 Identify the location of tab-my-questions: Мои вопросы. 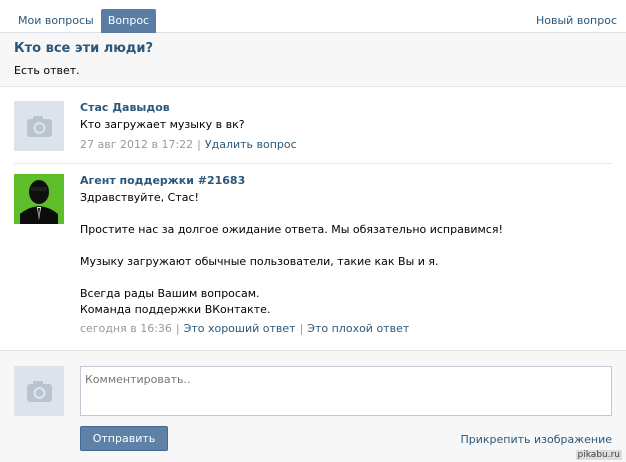
(56, 21).